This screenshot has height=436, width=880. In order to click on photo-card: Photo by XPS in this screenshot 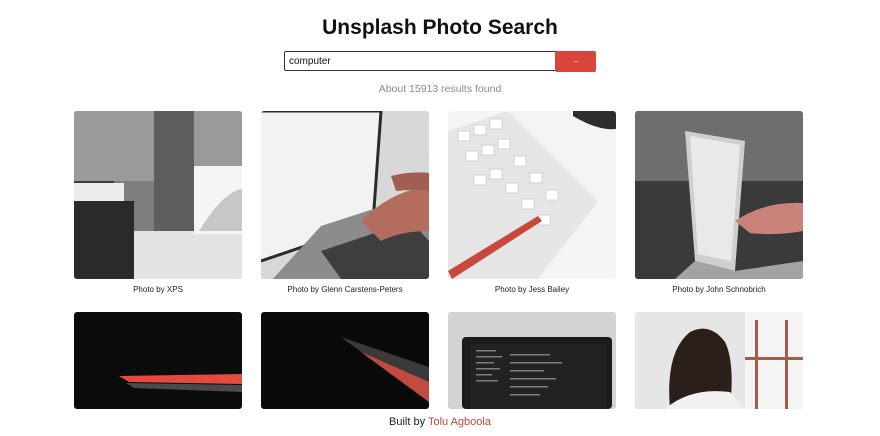, I will do `click(158, 202)`.